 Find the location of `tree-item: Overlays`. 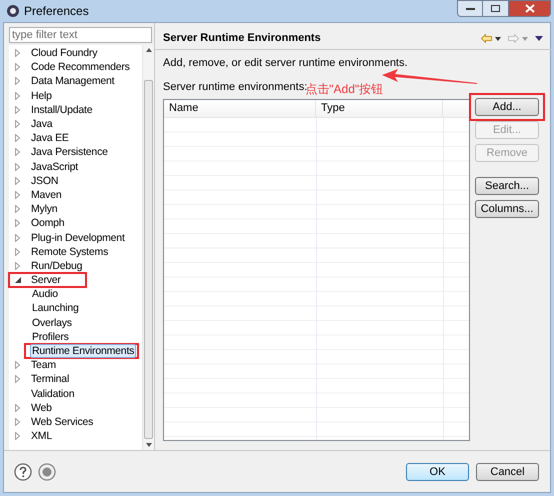

tree-item: Overlays is located at coordinates (52, 323).